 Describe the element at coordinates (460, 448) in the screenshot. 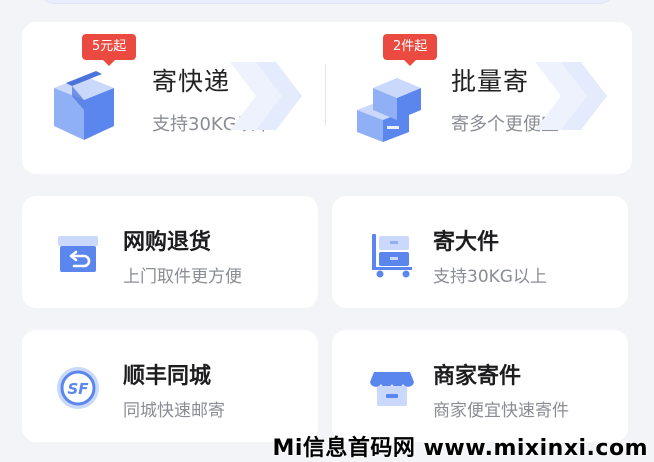

I see `watermark: Mi信息首码网 www.mixinxi.com` at that location.